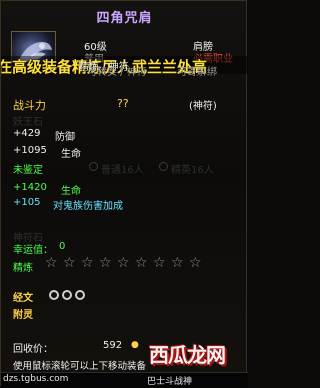  Describe the element at coordinates (123, 103) in the screenshot. I see `power-value: ??` at that location.